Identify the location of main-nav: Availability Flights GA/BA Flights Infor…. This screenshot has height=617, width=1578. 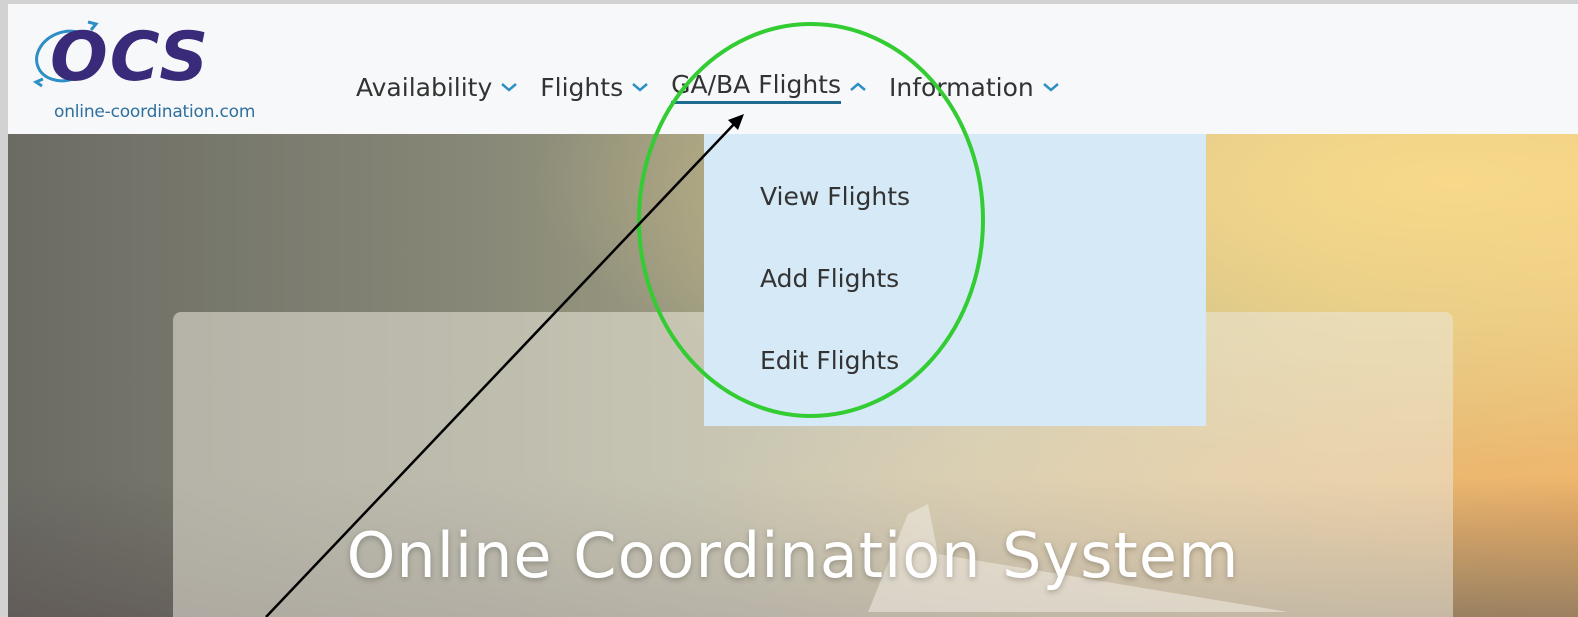
(719, 87).